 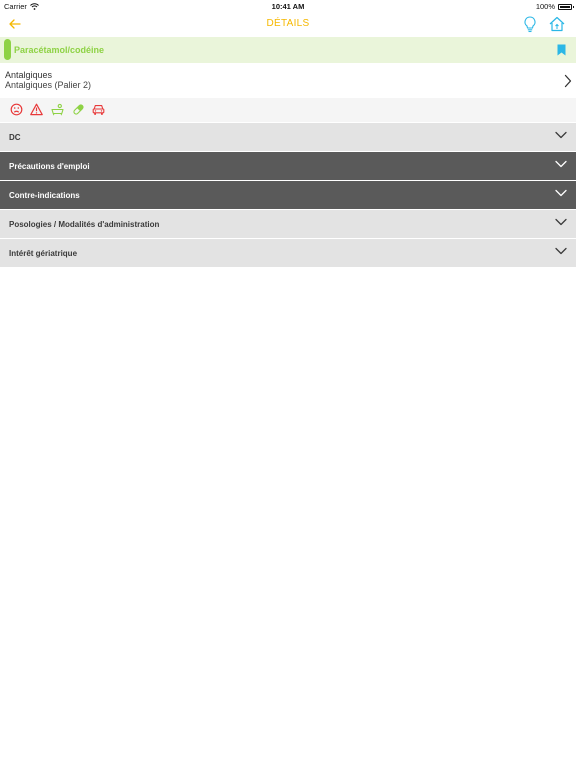 I want to click on section-label: Précautions d'emploi, so click(x=49, y=166).